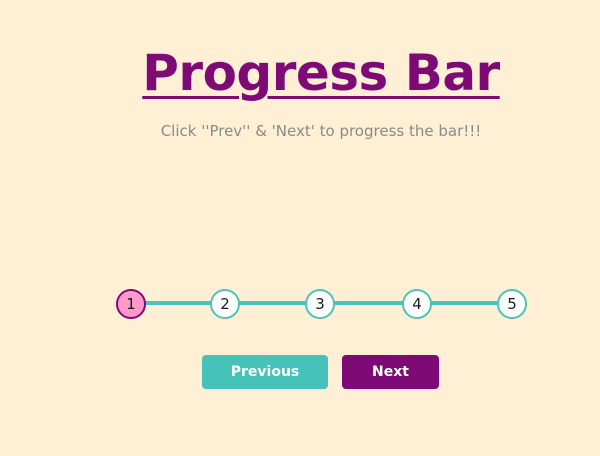  Describe the element at coordinates (390, 372) in the screenshot. I see `next-button: Next` at that location.